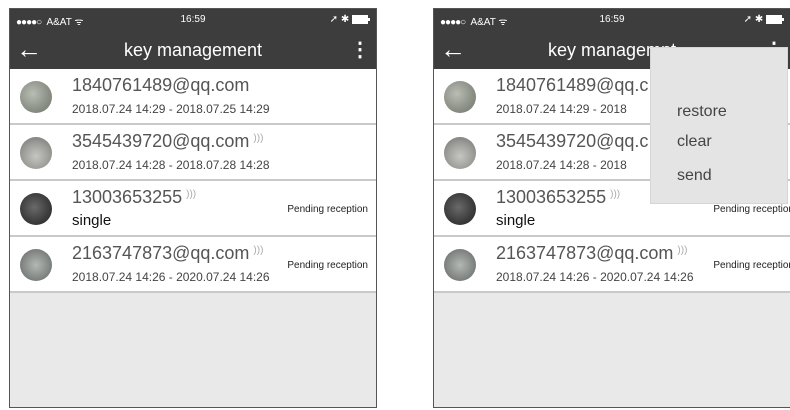  What do you see at coordinates (572, 85) in the screenshot?
I see `key-name: 1840761489@qq.c` at bounding box center [572, 85].